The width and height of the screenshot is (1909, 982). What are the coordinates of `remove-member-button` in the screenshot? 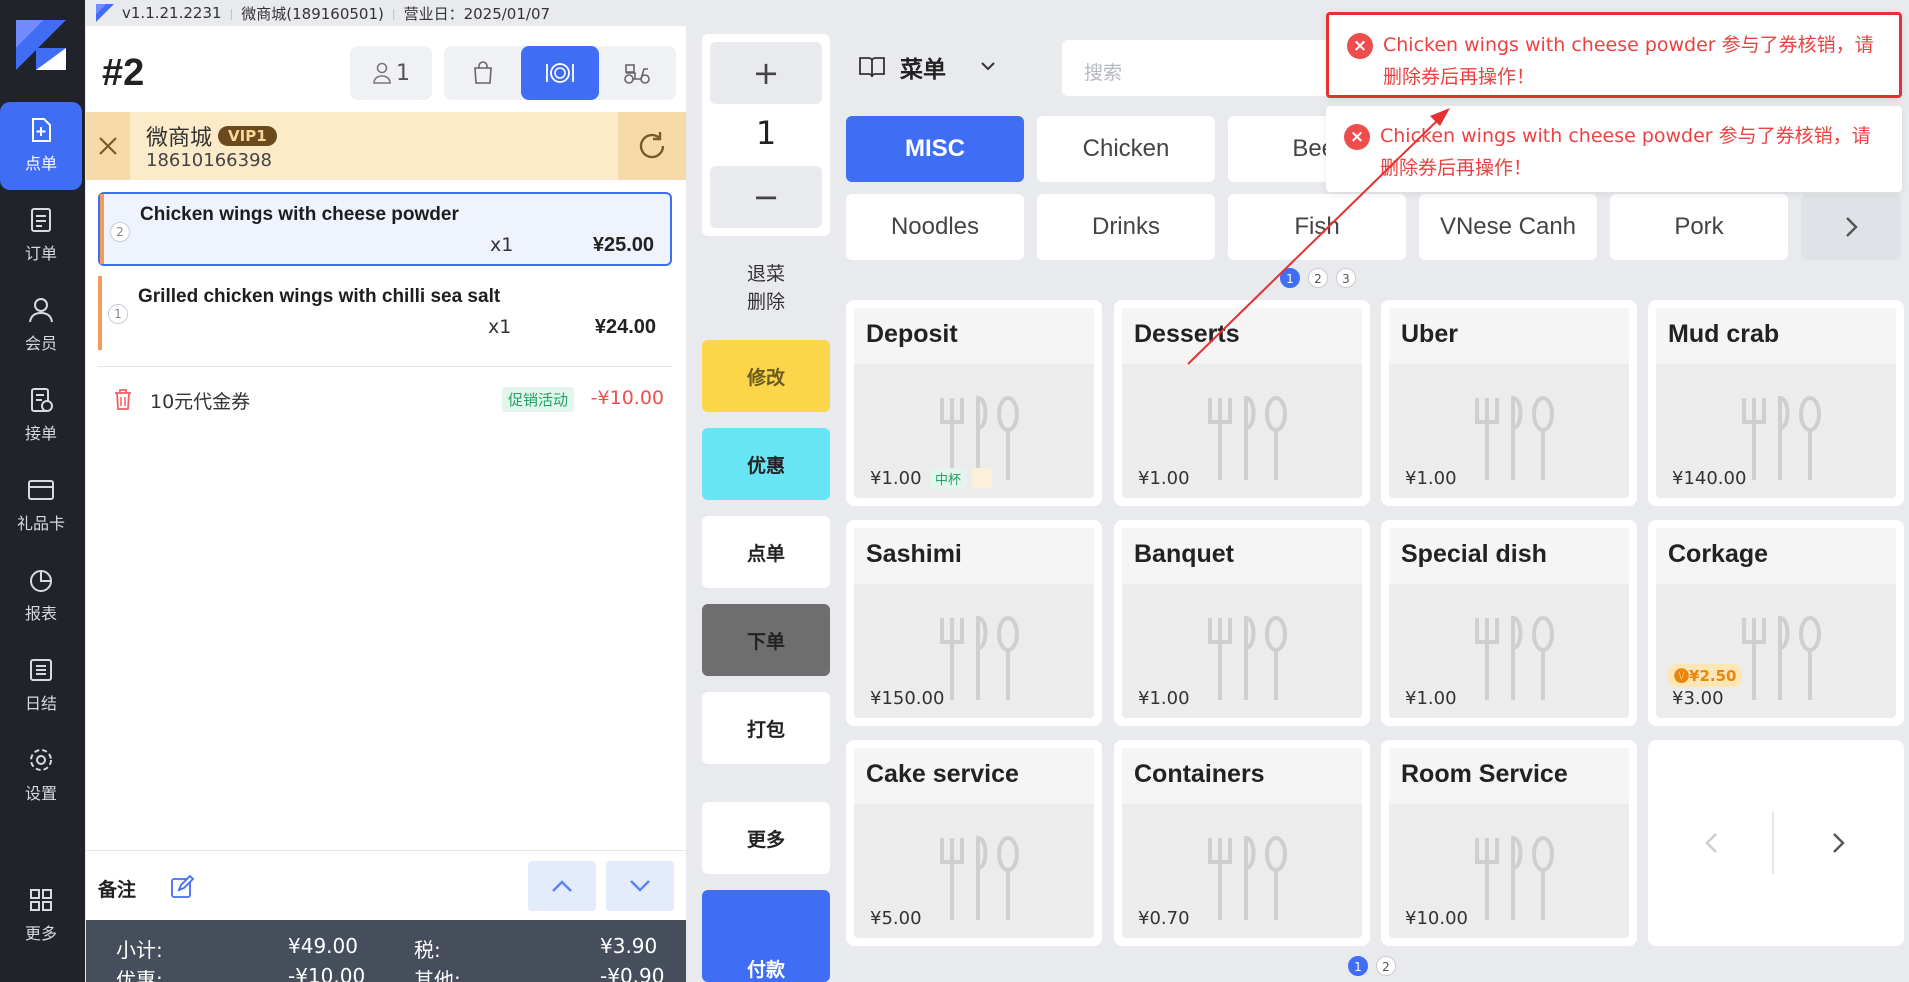 It's located at (108, 146).